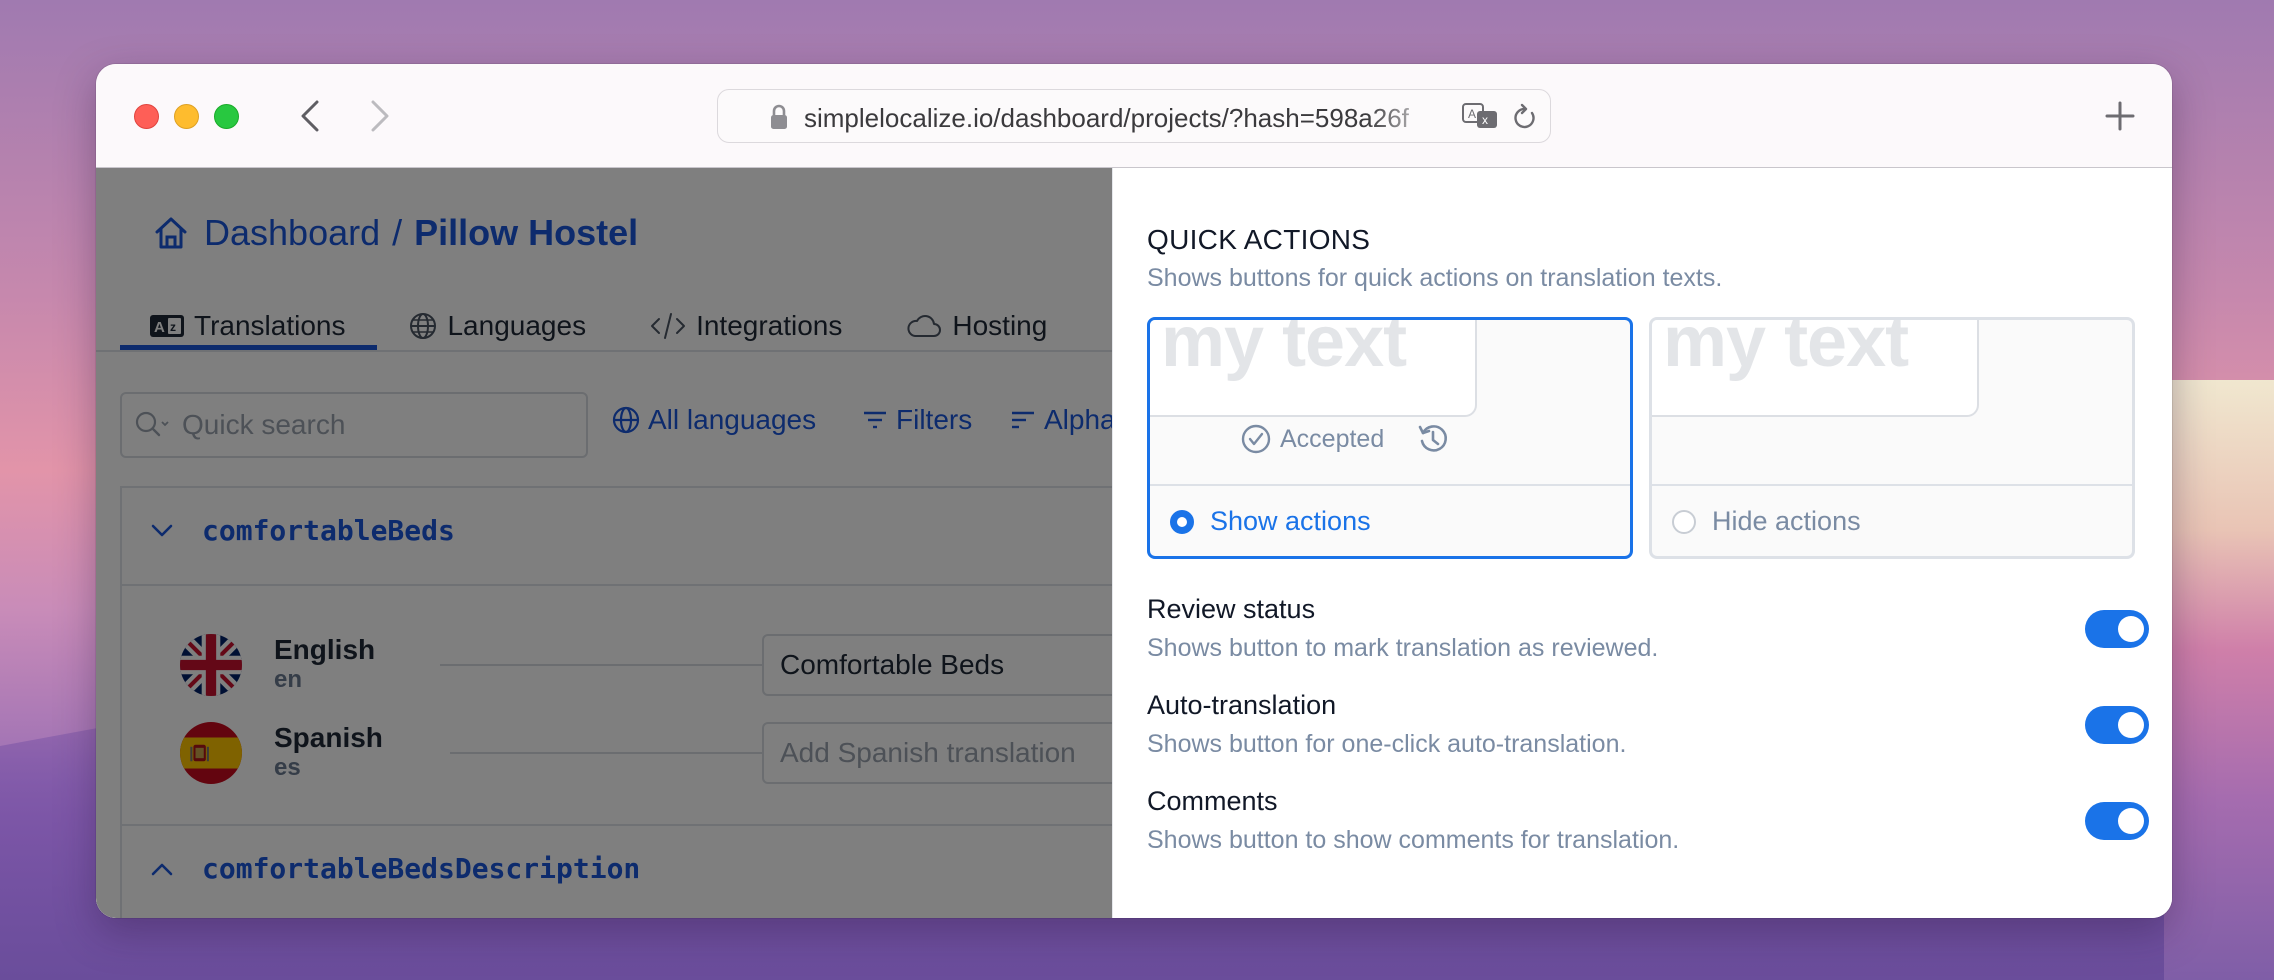 The image size is (2274, 980). I want to click on reload-icon, so click(1525, 118).